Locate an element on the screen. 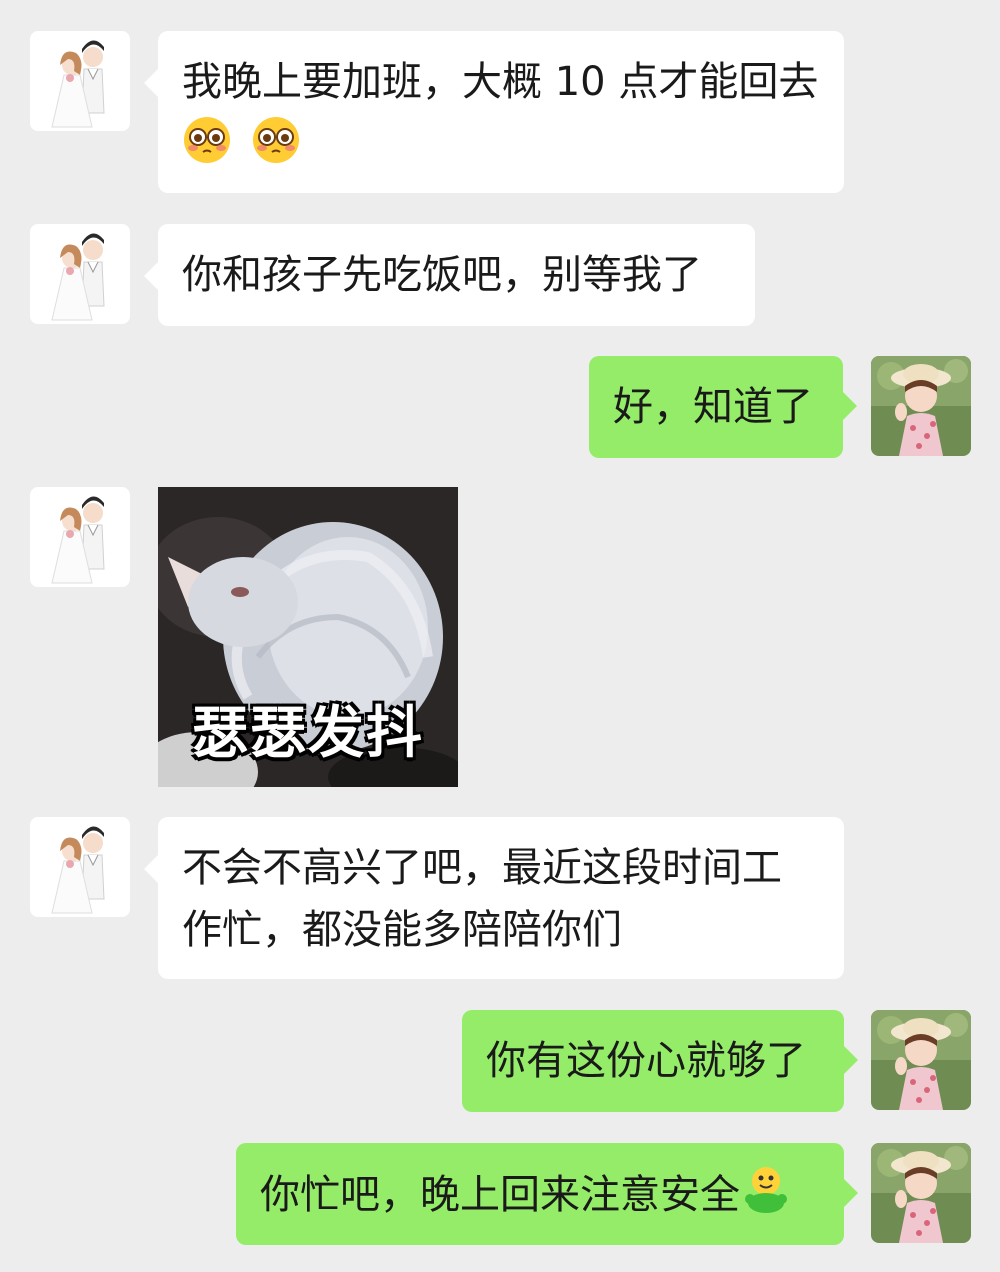  sticker-caption: 瑟瑟发抖 is located at coordinates (308, 733).